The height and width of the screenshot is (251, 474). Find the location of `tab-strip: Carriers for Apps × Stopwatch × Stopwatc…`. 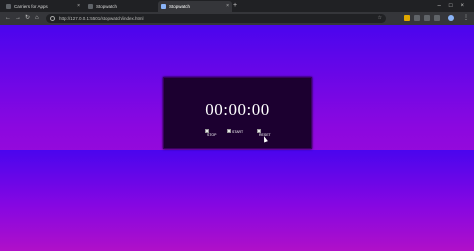

tab-strip: Carriers for Apps × Stopwatch × Stopwatc… is located at coordinates (237, 6).